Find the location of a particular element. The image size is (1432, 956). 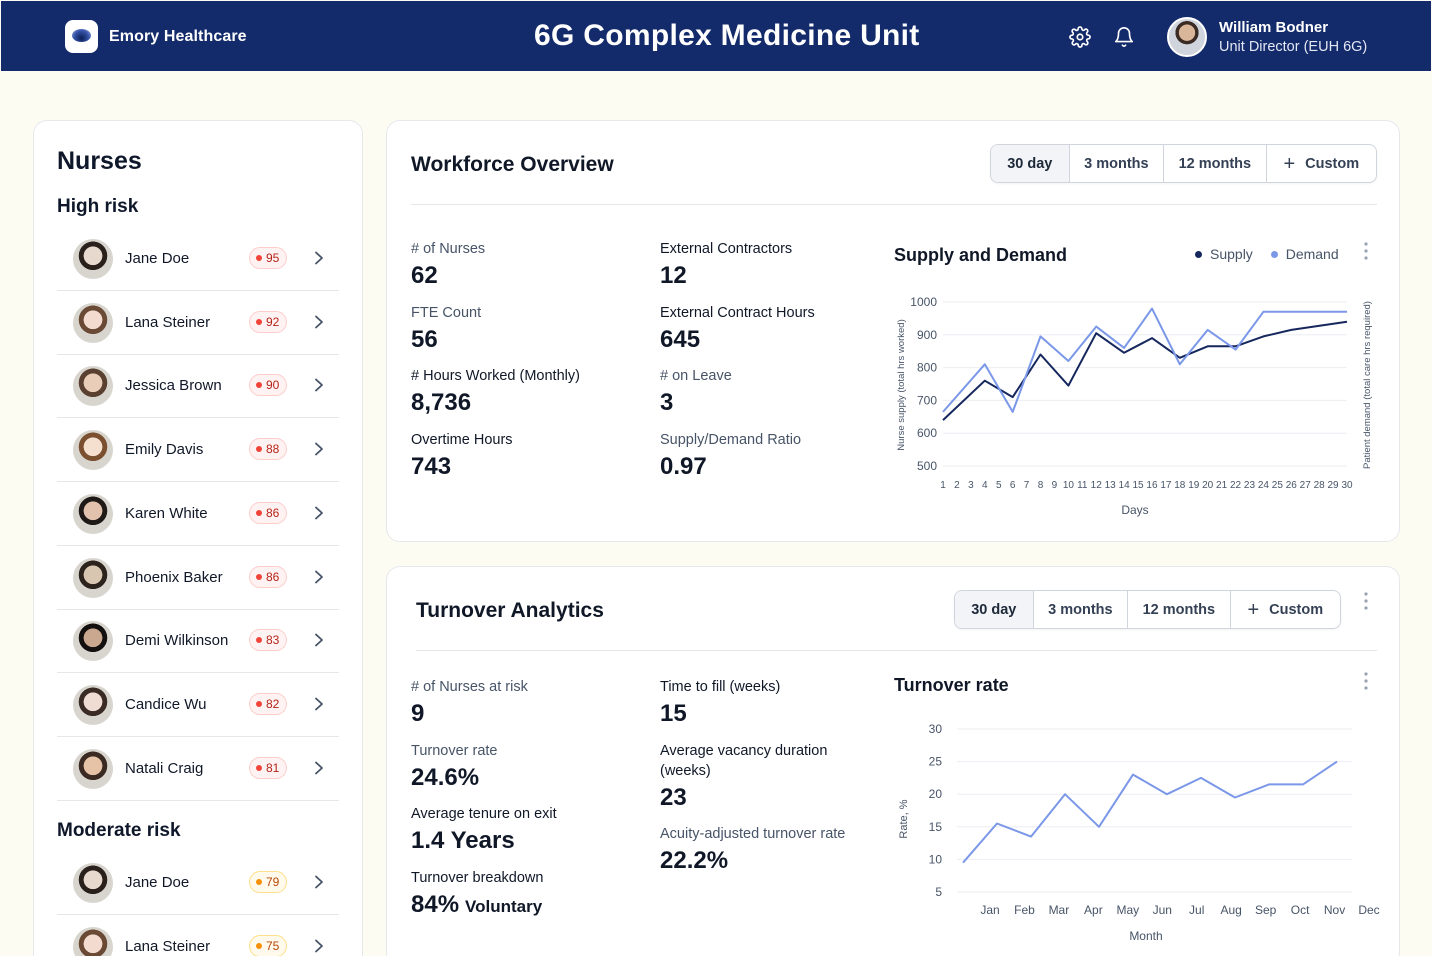

nurse-name: Emily Davis is located at coordinates (164, 450).